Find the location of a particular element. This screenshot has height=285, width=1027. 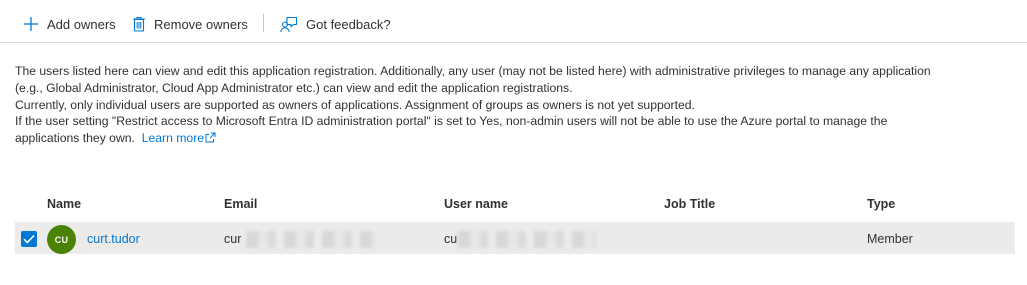

external-link-icon is located at coordinates (210, 138).